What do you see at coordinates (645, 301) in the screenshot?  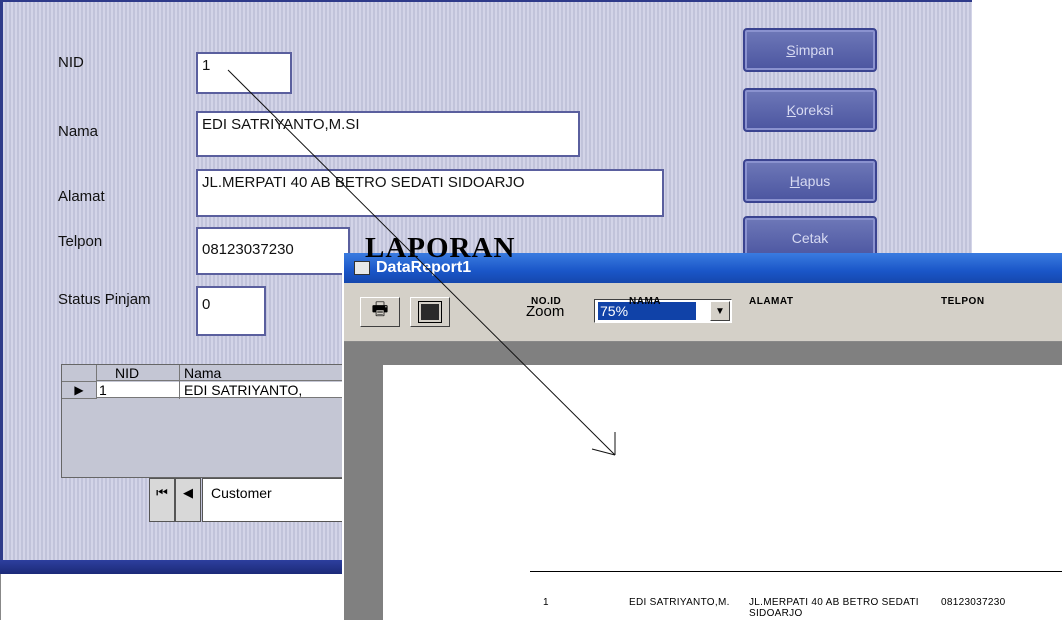 I see `col-header-nama: NAMA` at bounding box center [645, 301].